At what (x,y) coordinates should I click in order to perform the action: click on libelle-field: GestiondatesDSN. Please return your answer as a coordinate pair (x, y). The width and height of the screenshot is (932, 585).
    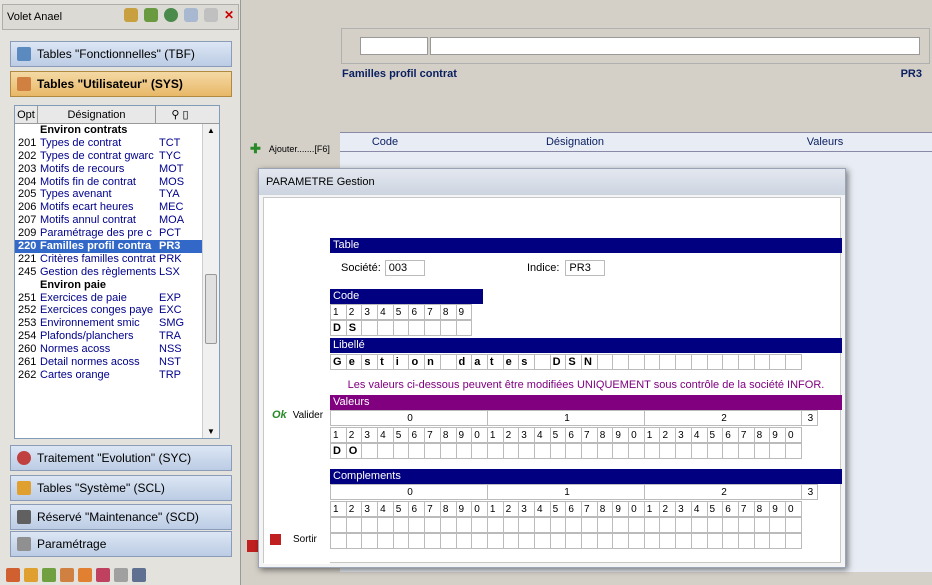
    Looking at the image, I should click on (566, 362).